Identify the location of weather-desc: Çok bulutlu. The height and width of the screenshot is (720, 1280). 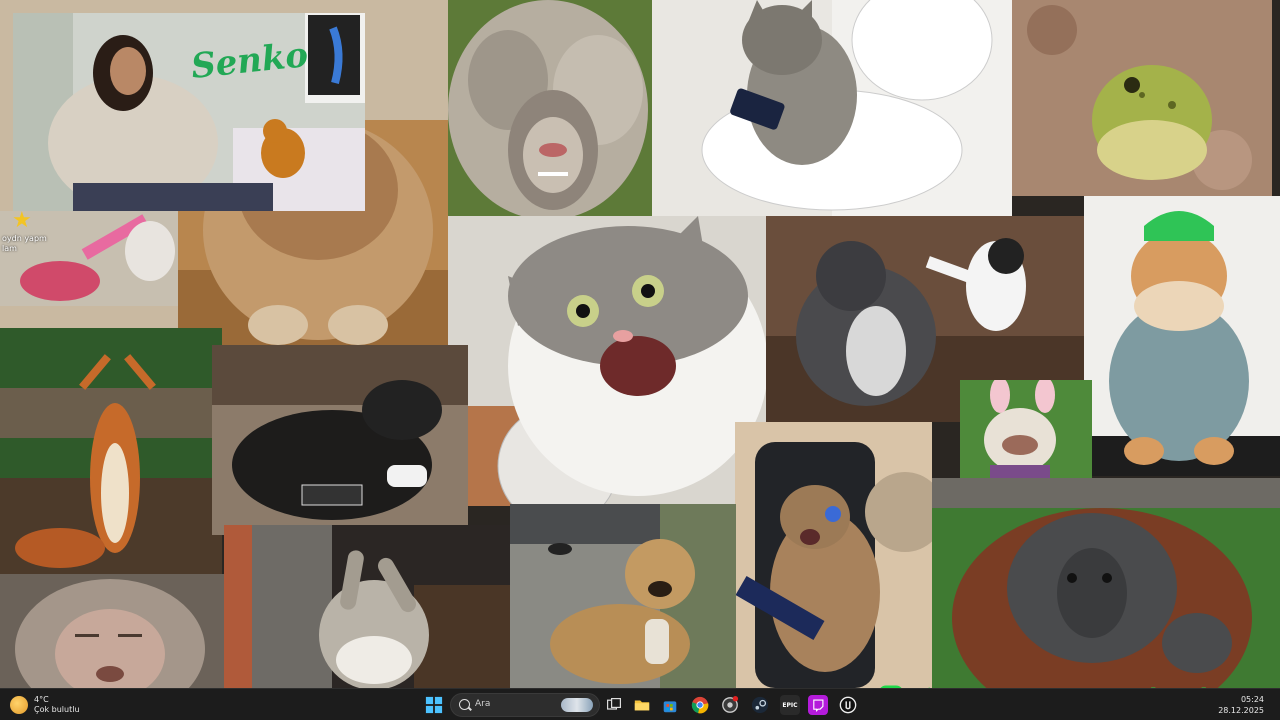
(57, 709).